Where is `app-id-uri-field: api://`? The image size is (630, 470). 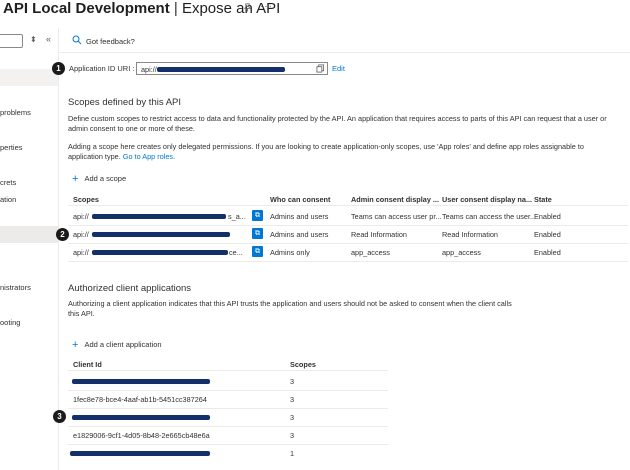
app-id-uri-field: api:// is located at coordinates (232, 68).